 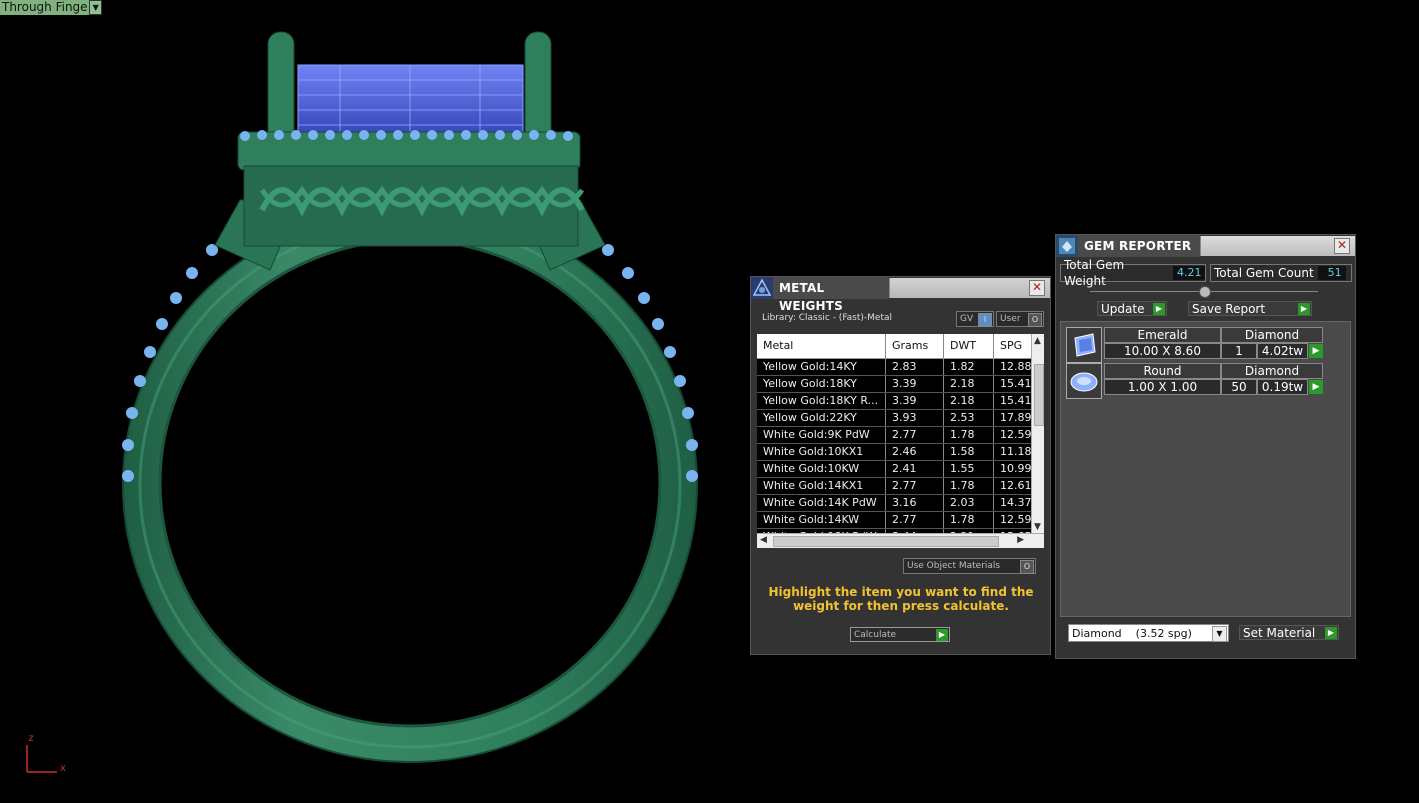 I want to click on metal-weights-titlebar: METAL WEIGHTS ✕, so click(x=900, y=295).